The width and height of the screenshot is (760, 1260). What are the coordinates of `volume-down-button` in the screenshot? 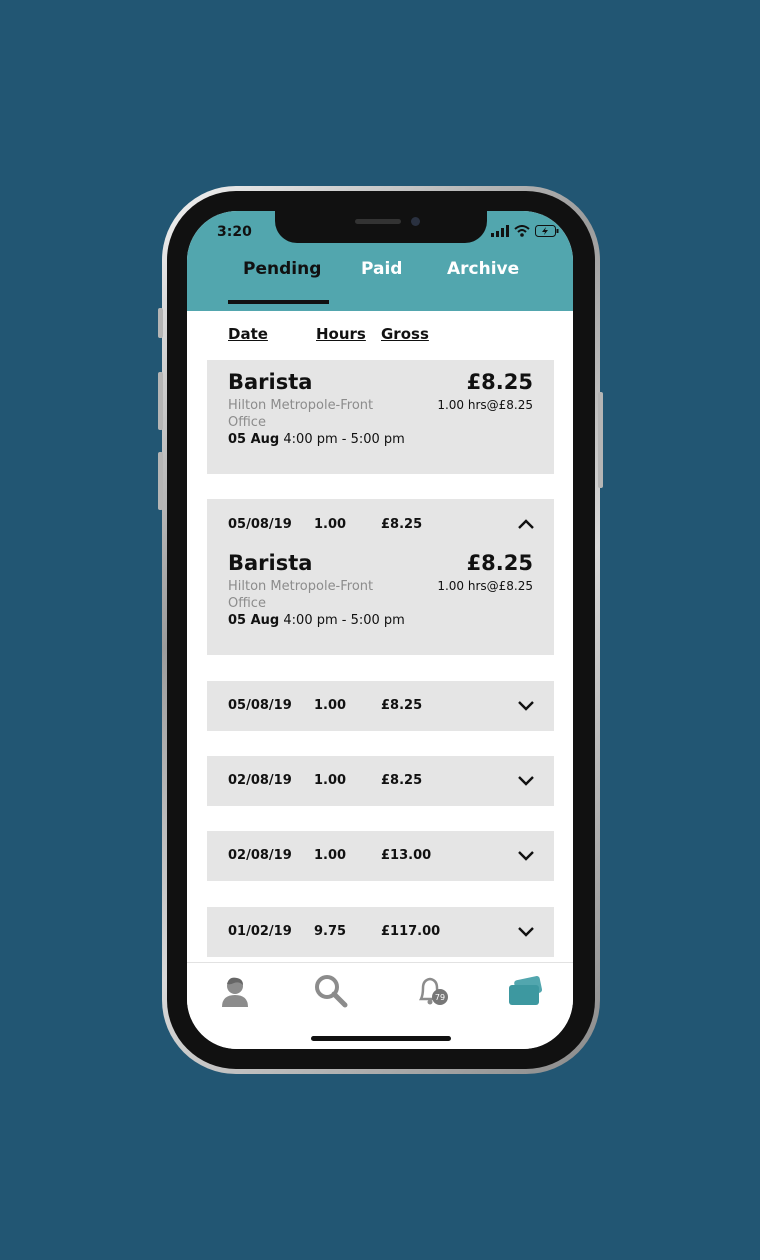 It's located at (160, 481).